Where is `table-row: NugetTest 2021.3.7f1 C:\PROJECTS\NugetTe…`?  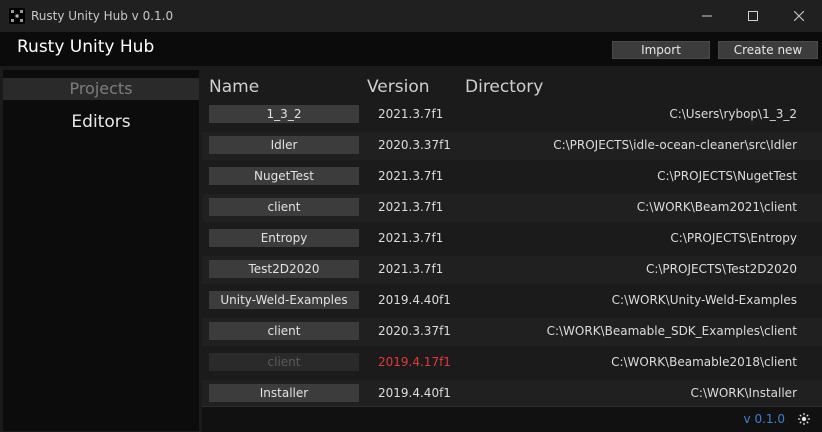
table-row: NugetTest 2021.3.7f1 C:\PROJECTS\NugetTe… is located at coordinates (512, 177).